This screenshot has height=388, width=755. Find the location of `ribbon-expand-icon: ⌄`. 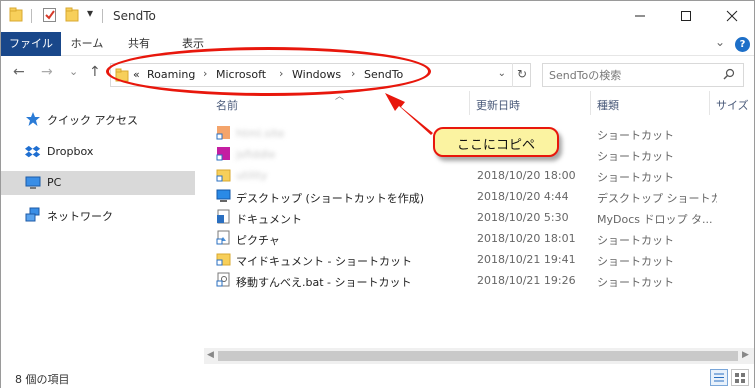

ribbon-expand-icon: ⌄ is located at coordinates (720, 42).